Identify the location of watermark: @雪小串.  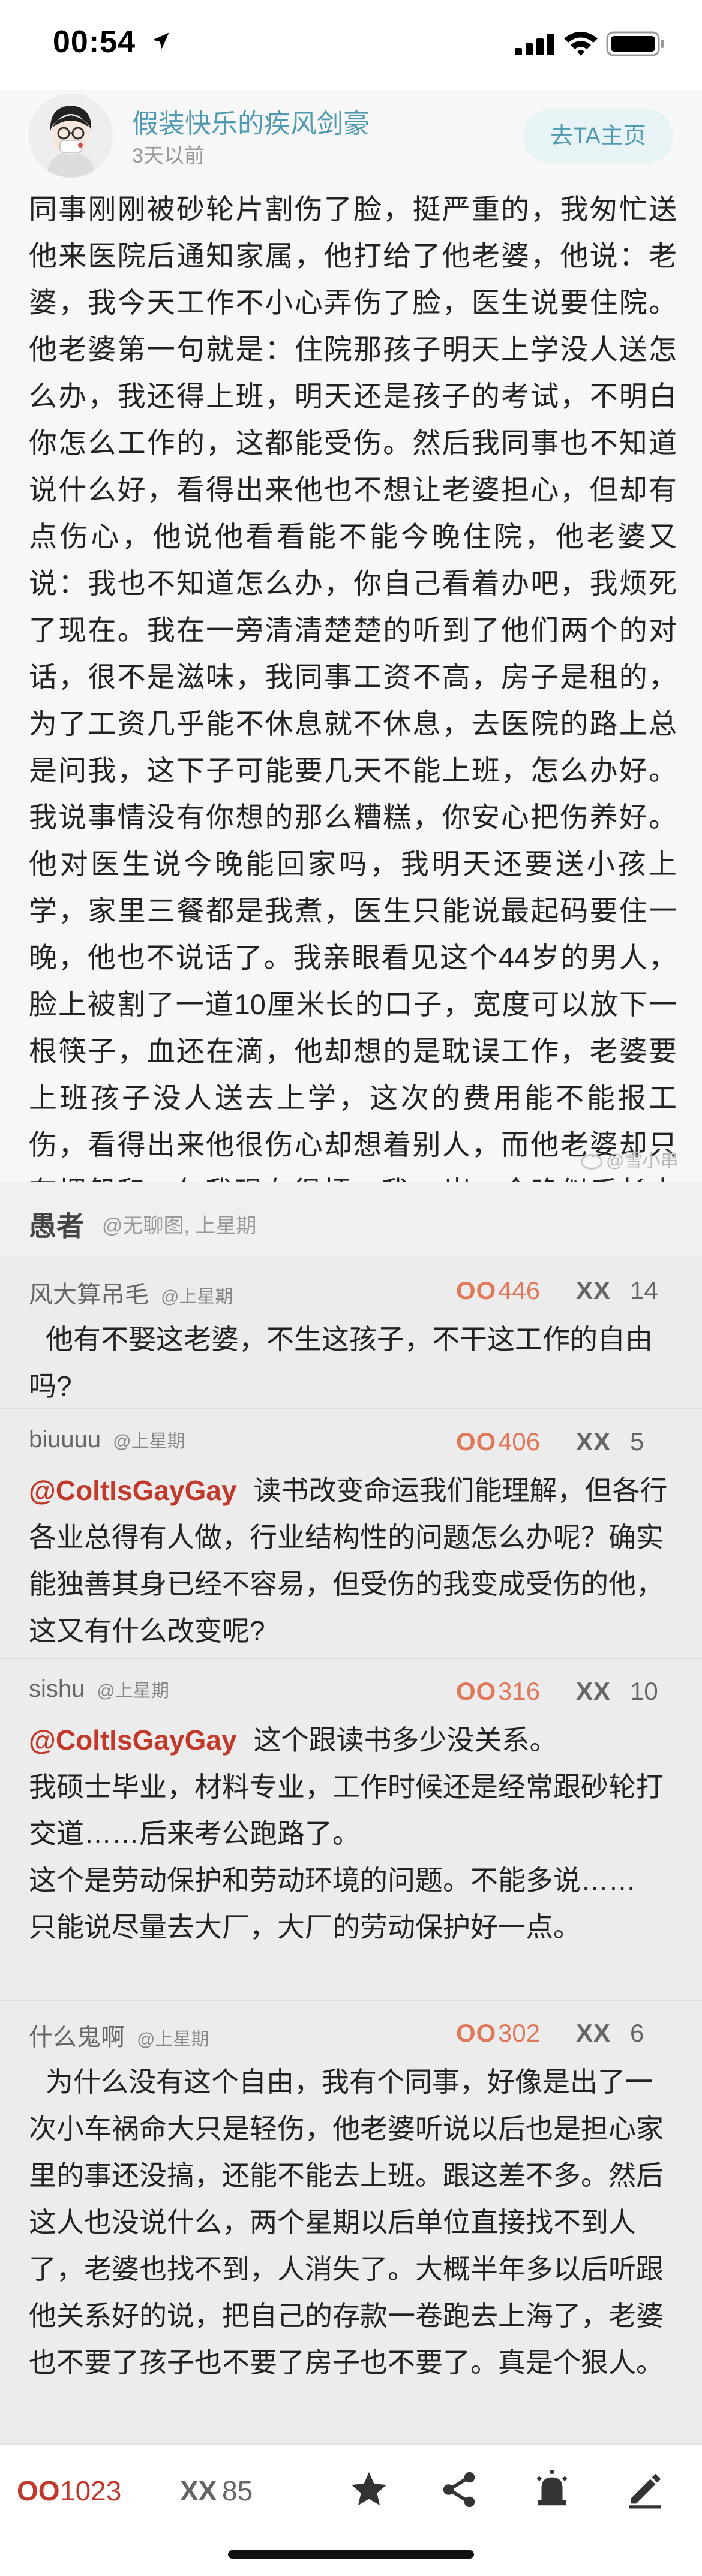
(629, 1159).